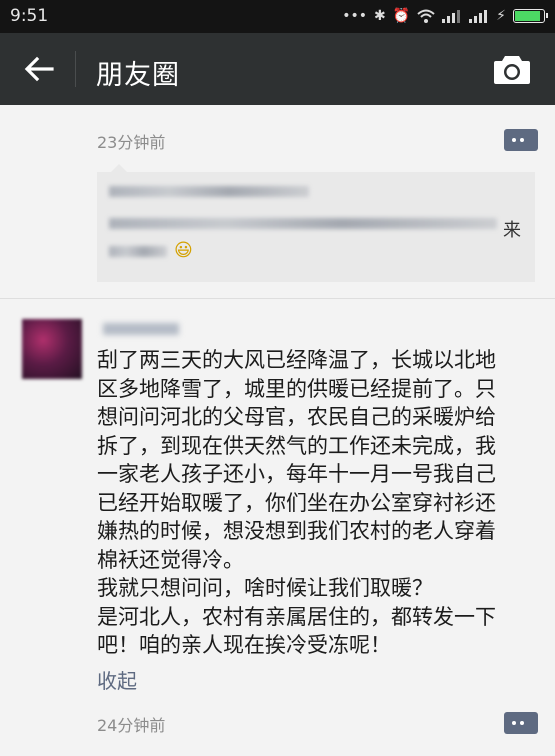 This screenshot has height=756, width=555. Describe the element at coordinates (296, 474) in the screenshot. I see `post-line: 一家老人孩子还小，每年十一月一号我自己` at that location.